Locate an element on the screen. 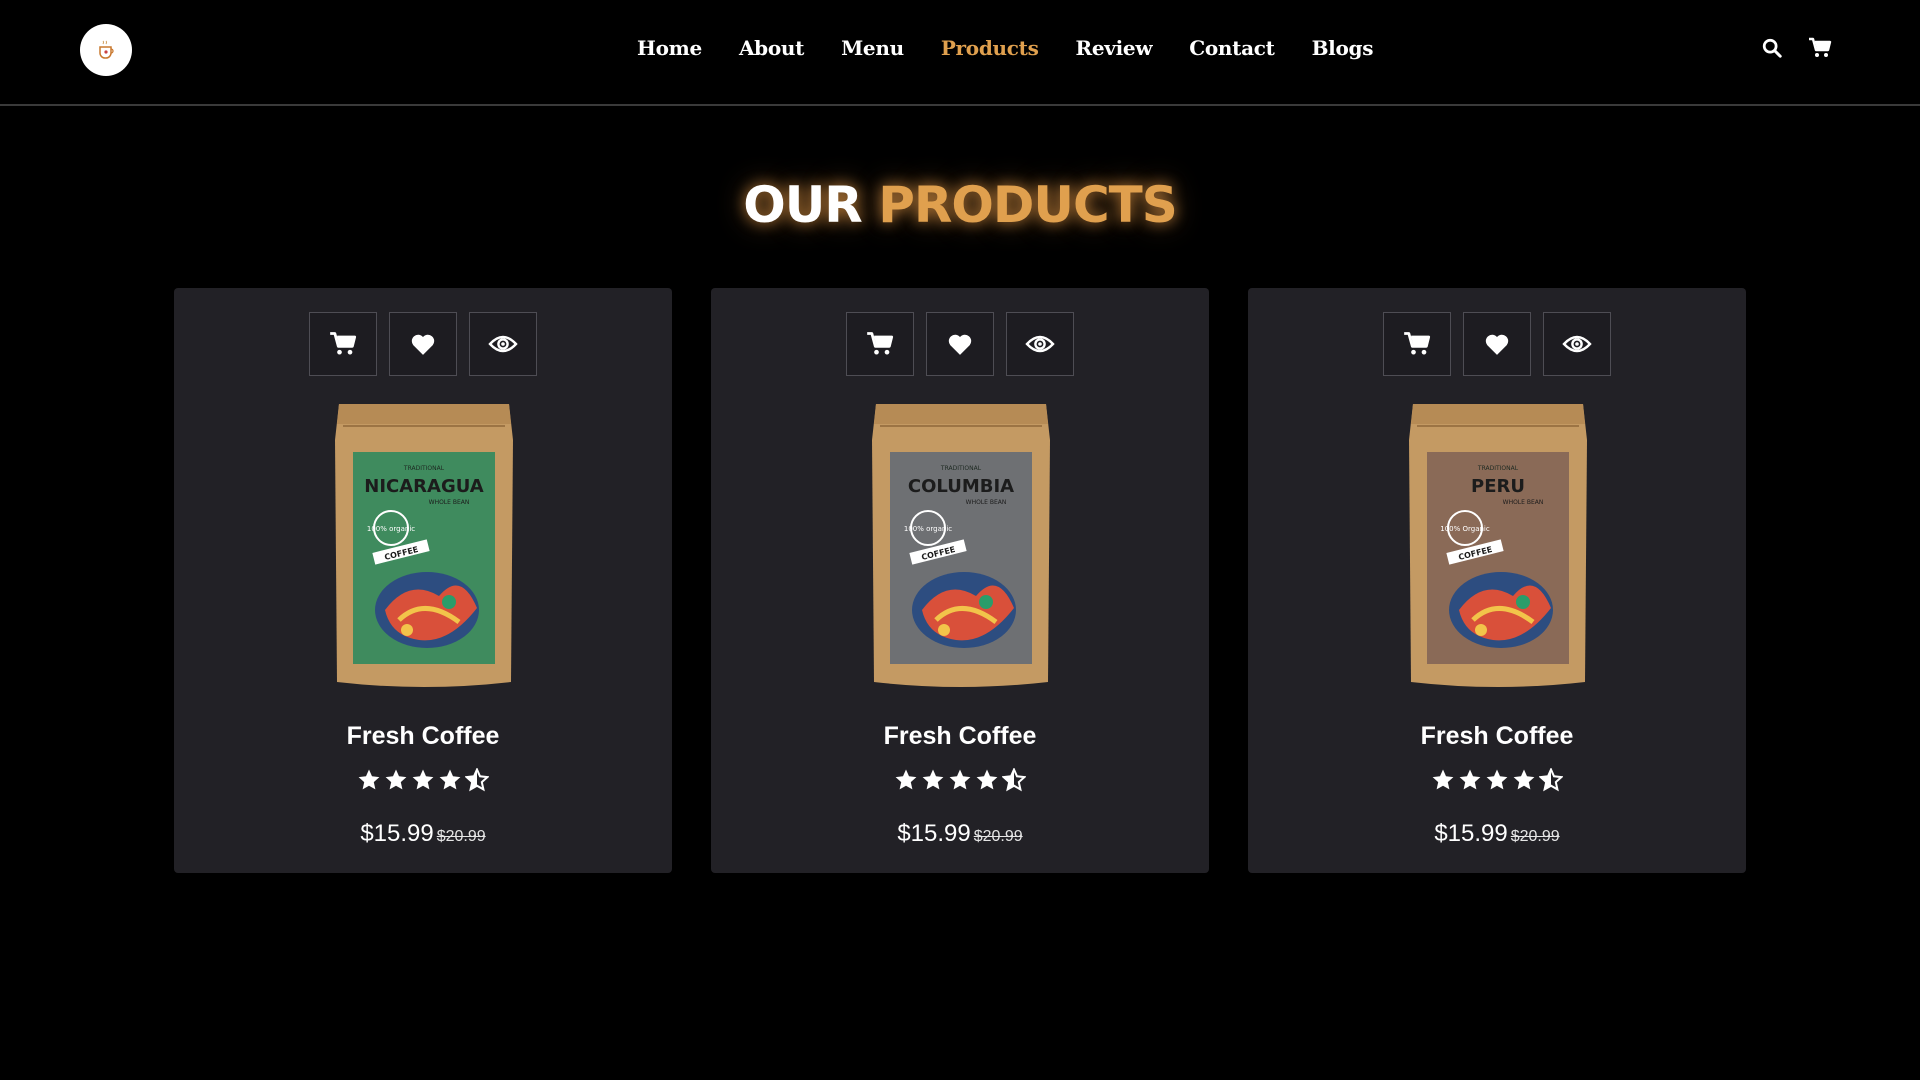 The width and height of the screenshot is (1920, 1080). title-word-products: PRODUCTS is located at coordinates (1028, 205).